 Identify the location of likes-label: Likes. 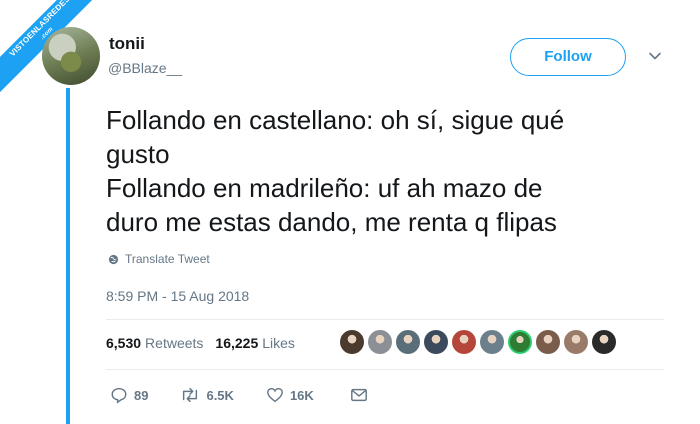
(278, 343).